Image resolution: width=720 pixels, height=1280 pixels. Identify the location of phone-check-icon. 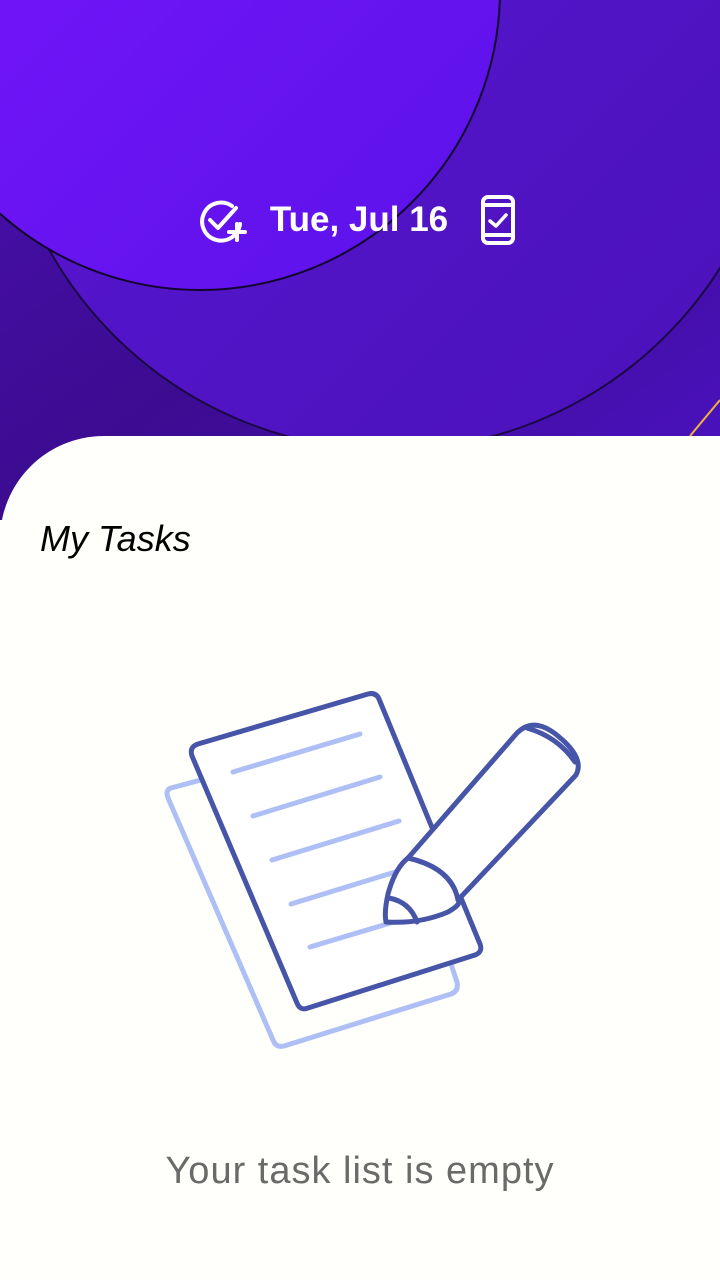
(498, 220).